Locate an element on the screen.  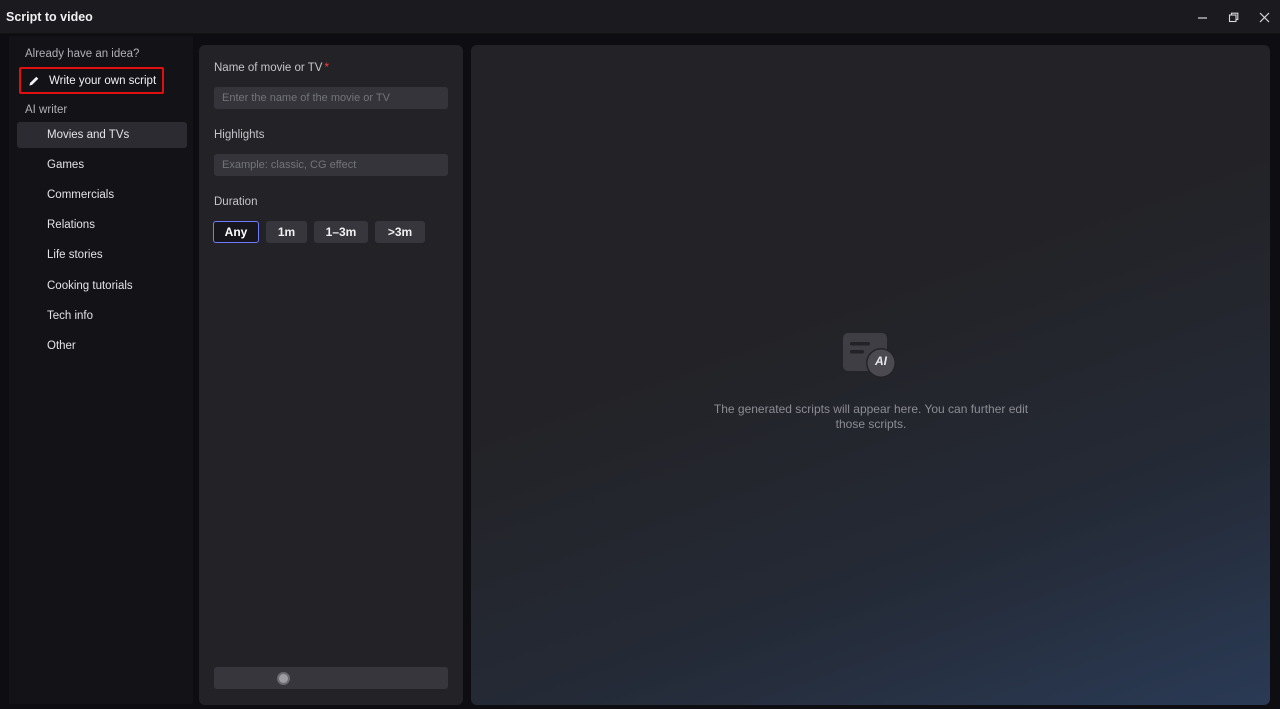
window-title: Script to video is located at coordinates (49, 17).